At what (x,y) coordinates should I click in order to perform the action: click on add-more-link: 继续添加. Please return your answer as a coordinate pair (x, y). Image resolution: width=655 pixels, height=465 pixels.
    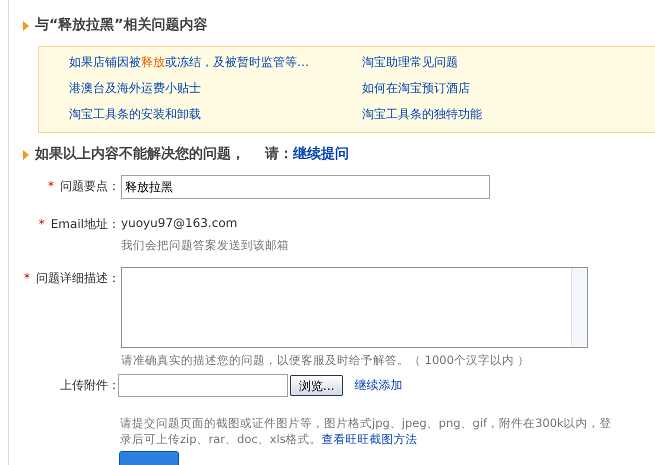
    Looking at the image, I should click on (378, 385).